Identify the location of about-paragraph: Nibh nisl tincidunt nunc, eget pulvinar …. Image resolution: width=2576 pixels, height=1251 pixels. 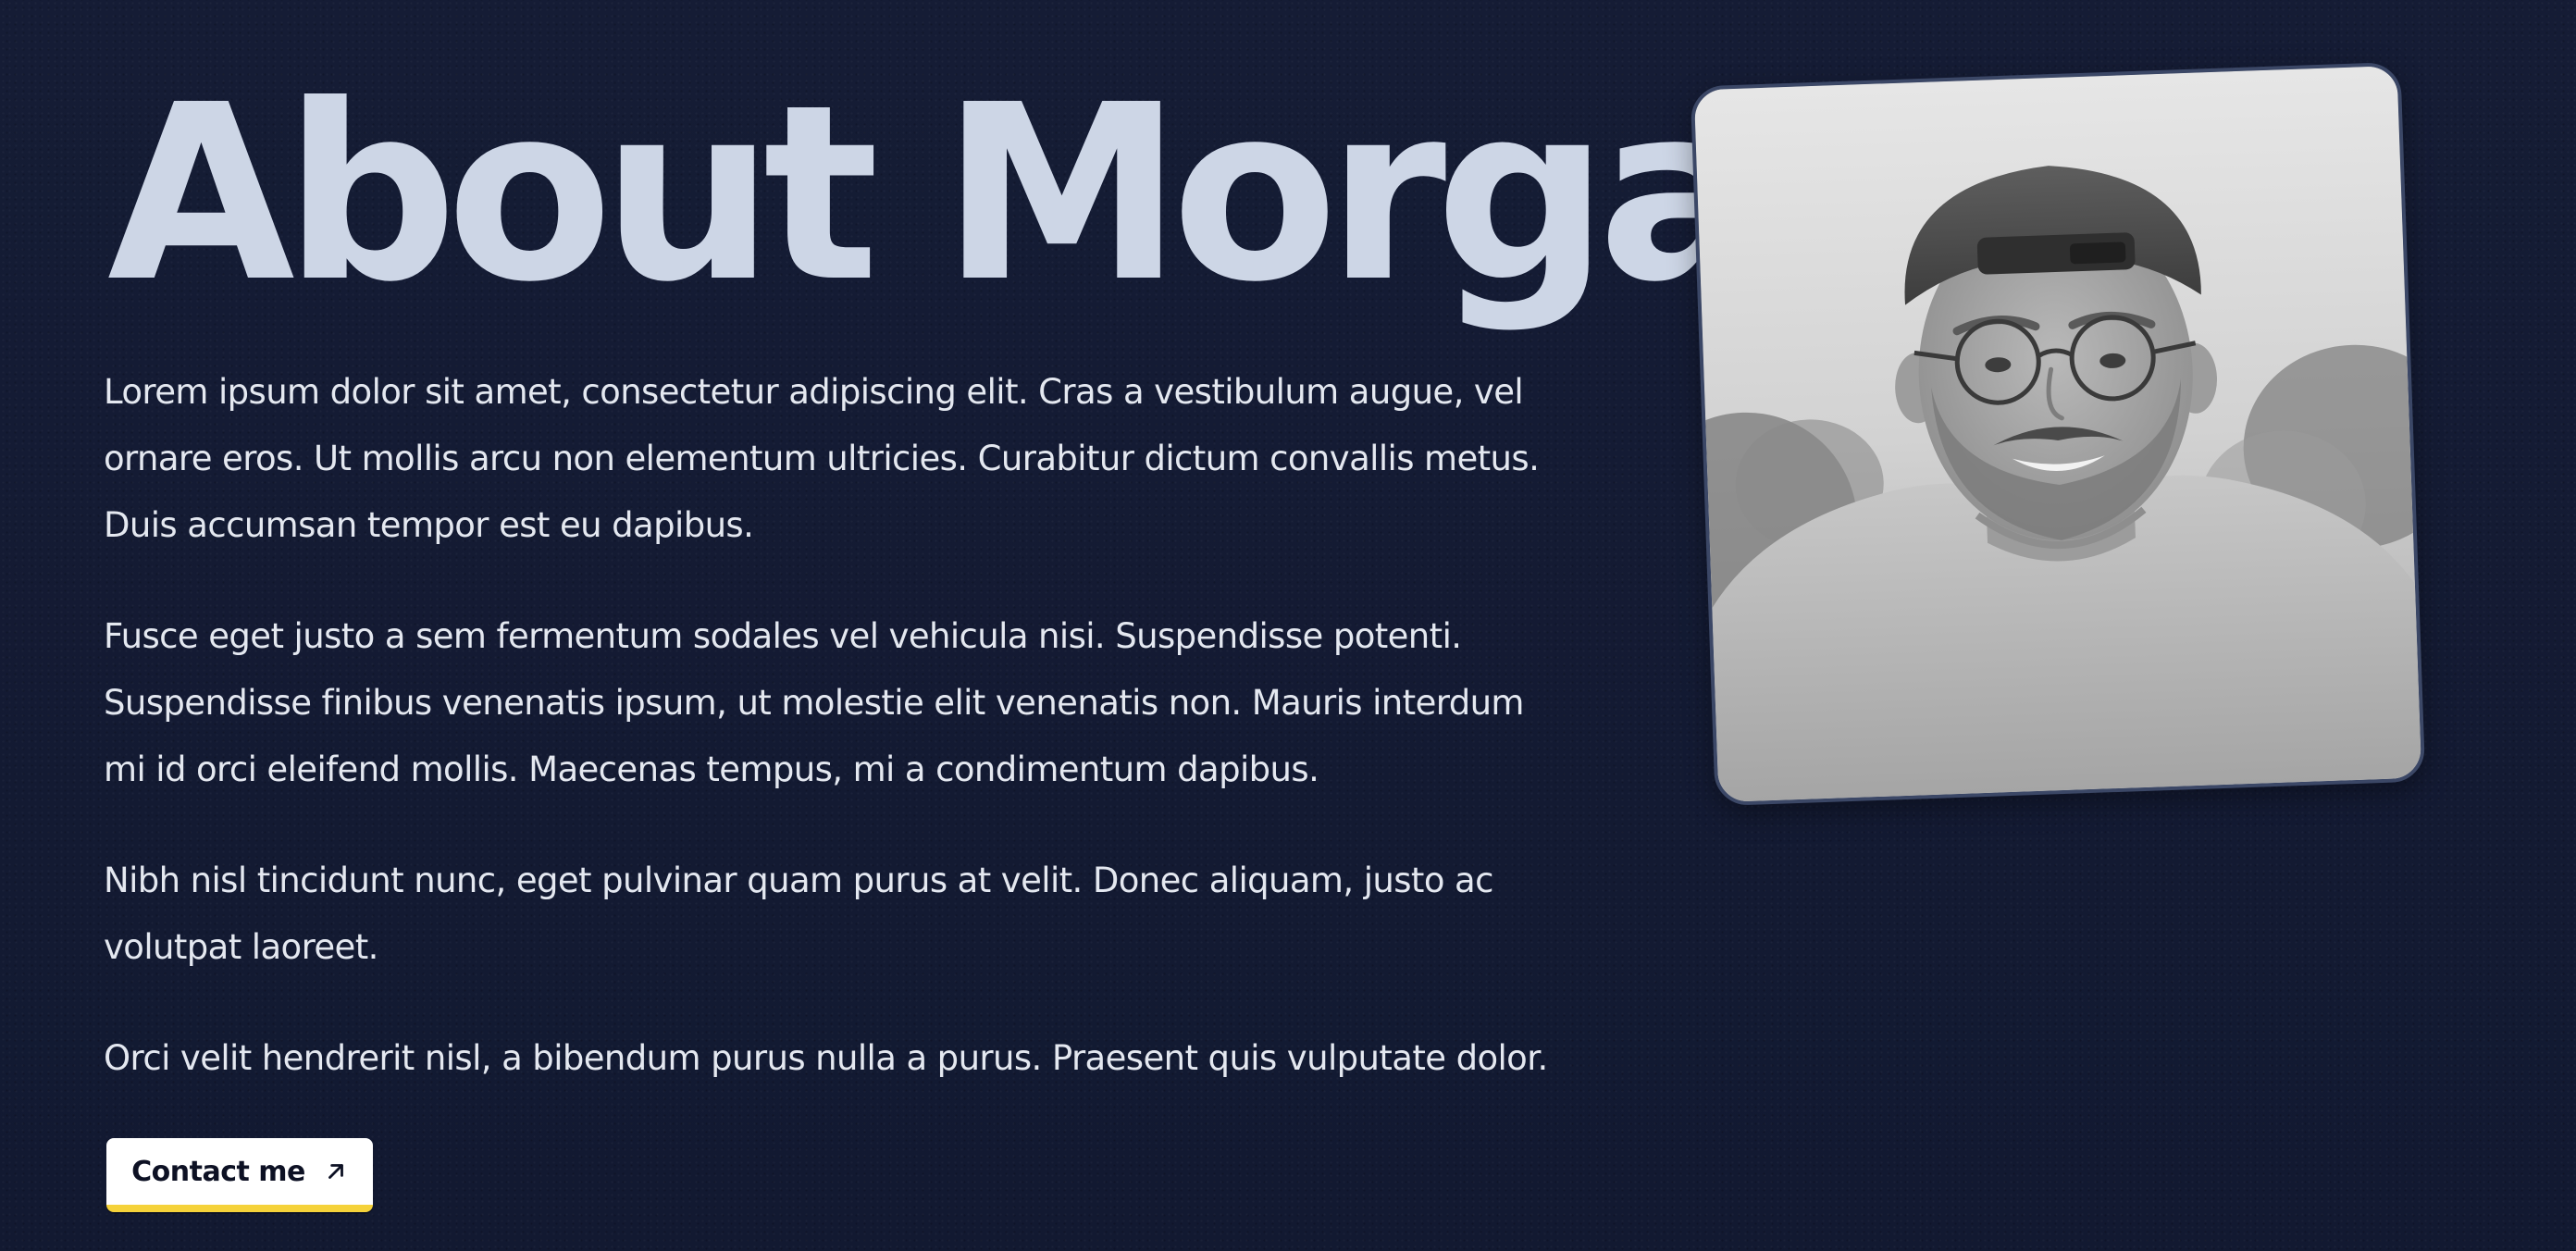
(799, 914).